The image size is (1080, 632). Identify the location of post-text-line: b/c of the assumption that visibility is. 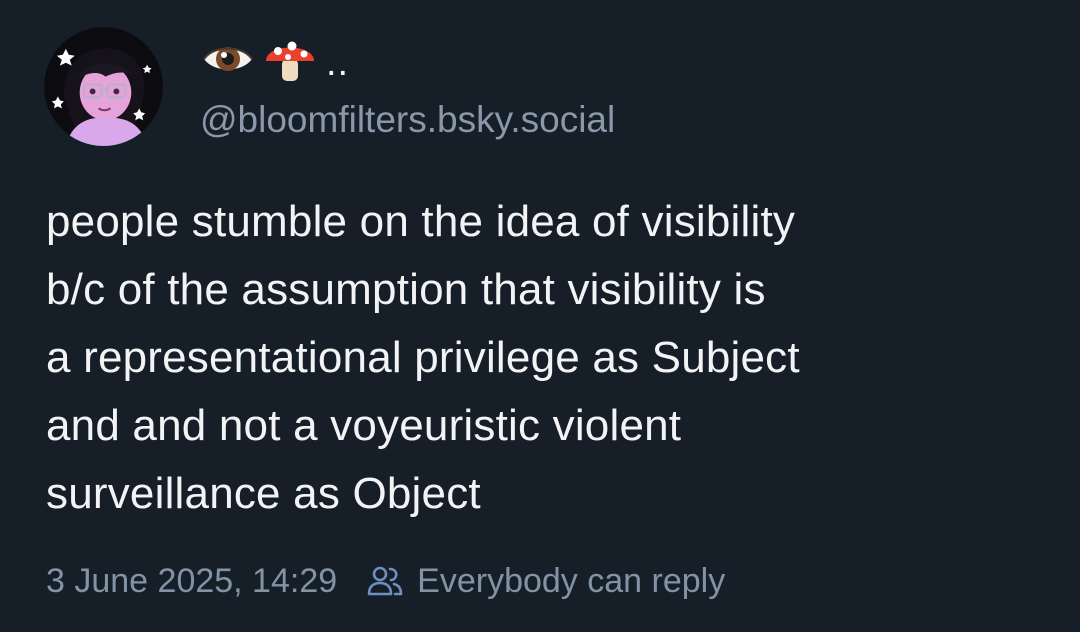
(406, 289).